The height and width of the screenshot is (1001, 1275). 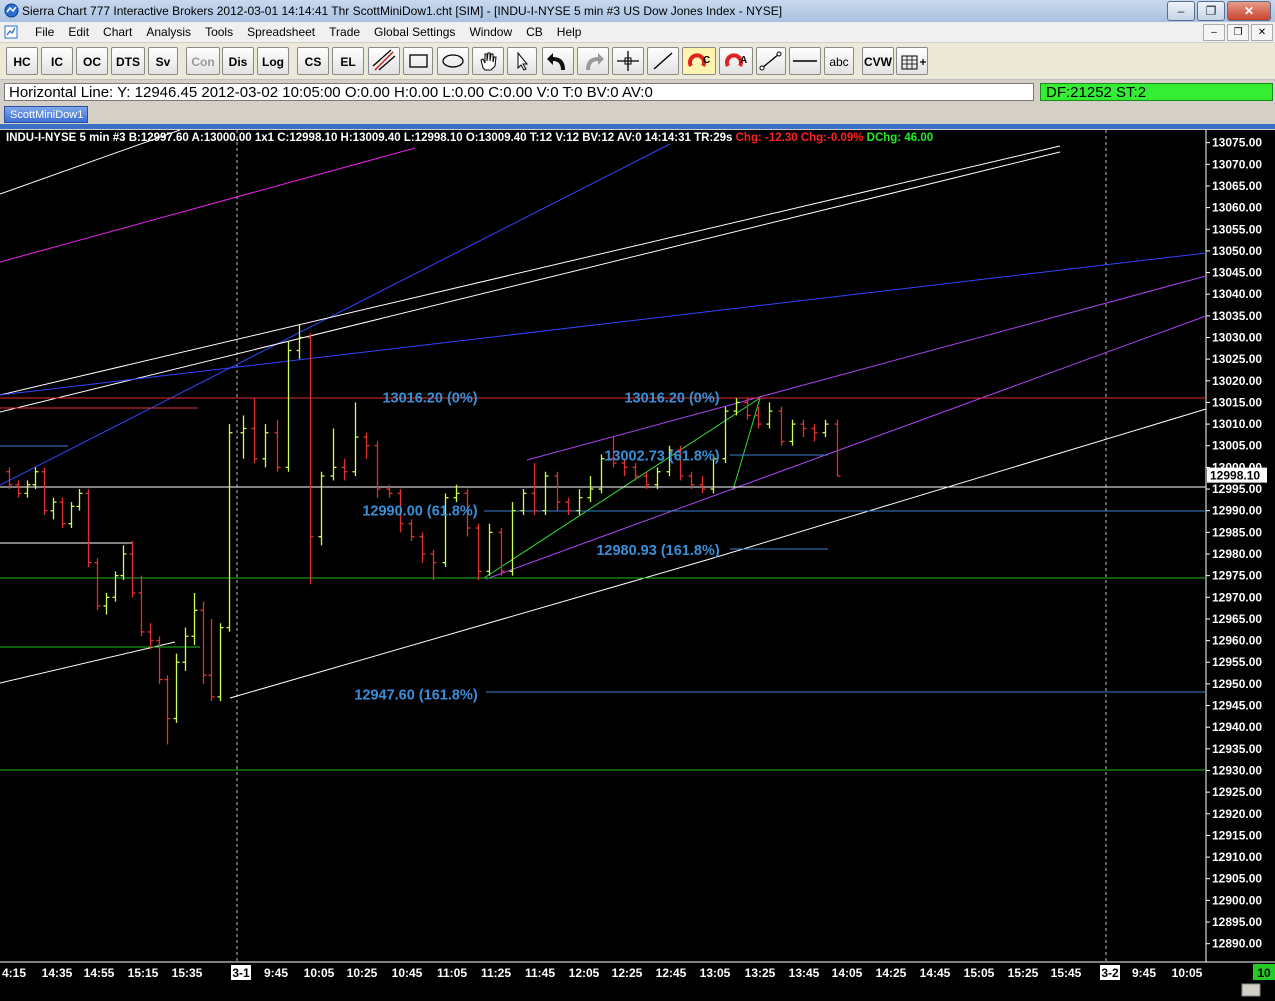 What do you see at coordinates (238, 61) in the screenshot?
I see `dis-button: Dis` at bounding box center [238, 61].